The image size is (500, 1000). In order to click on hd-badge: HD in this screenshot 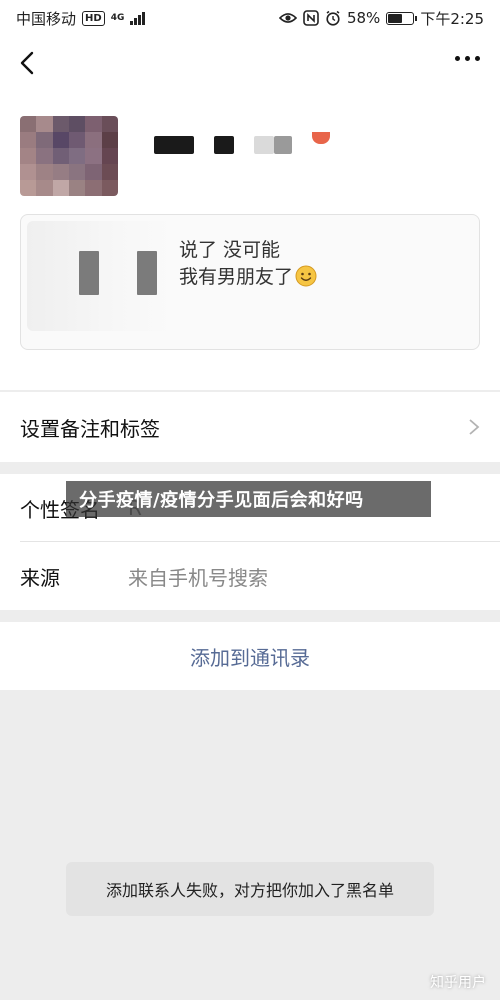, I will do `click(93, 18)`.